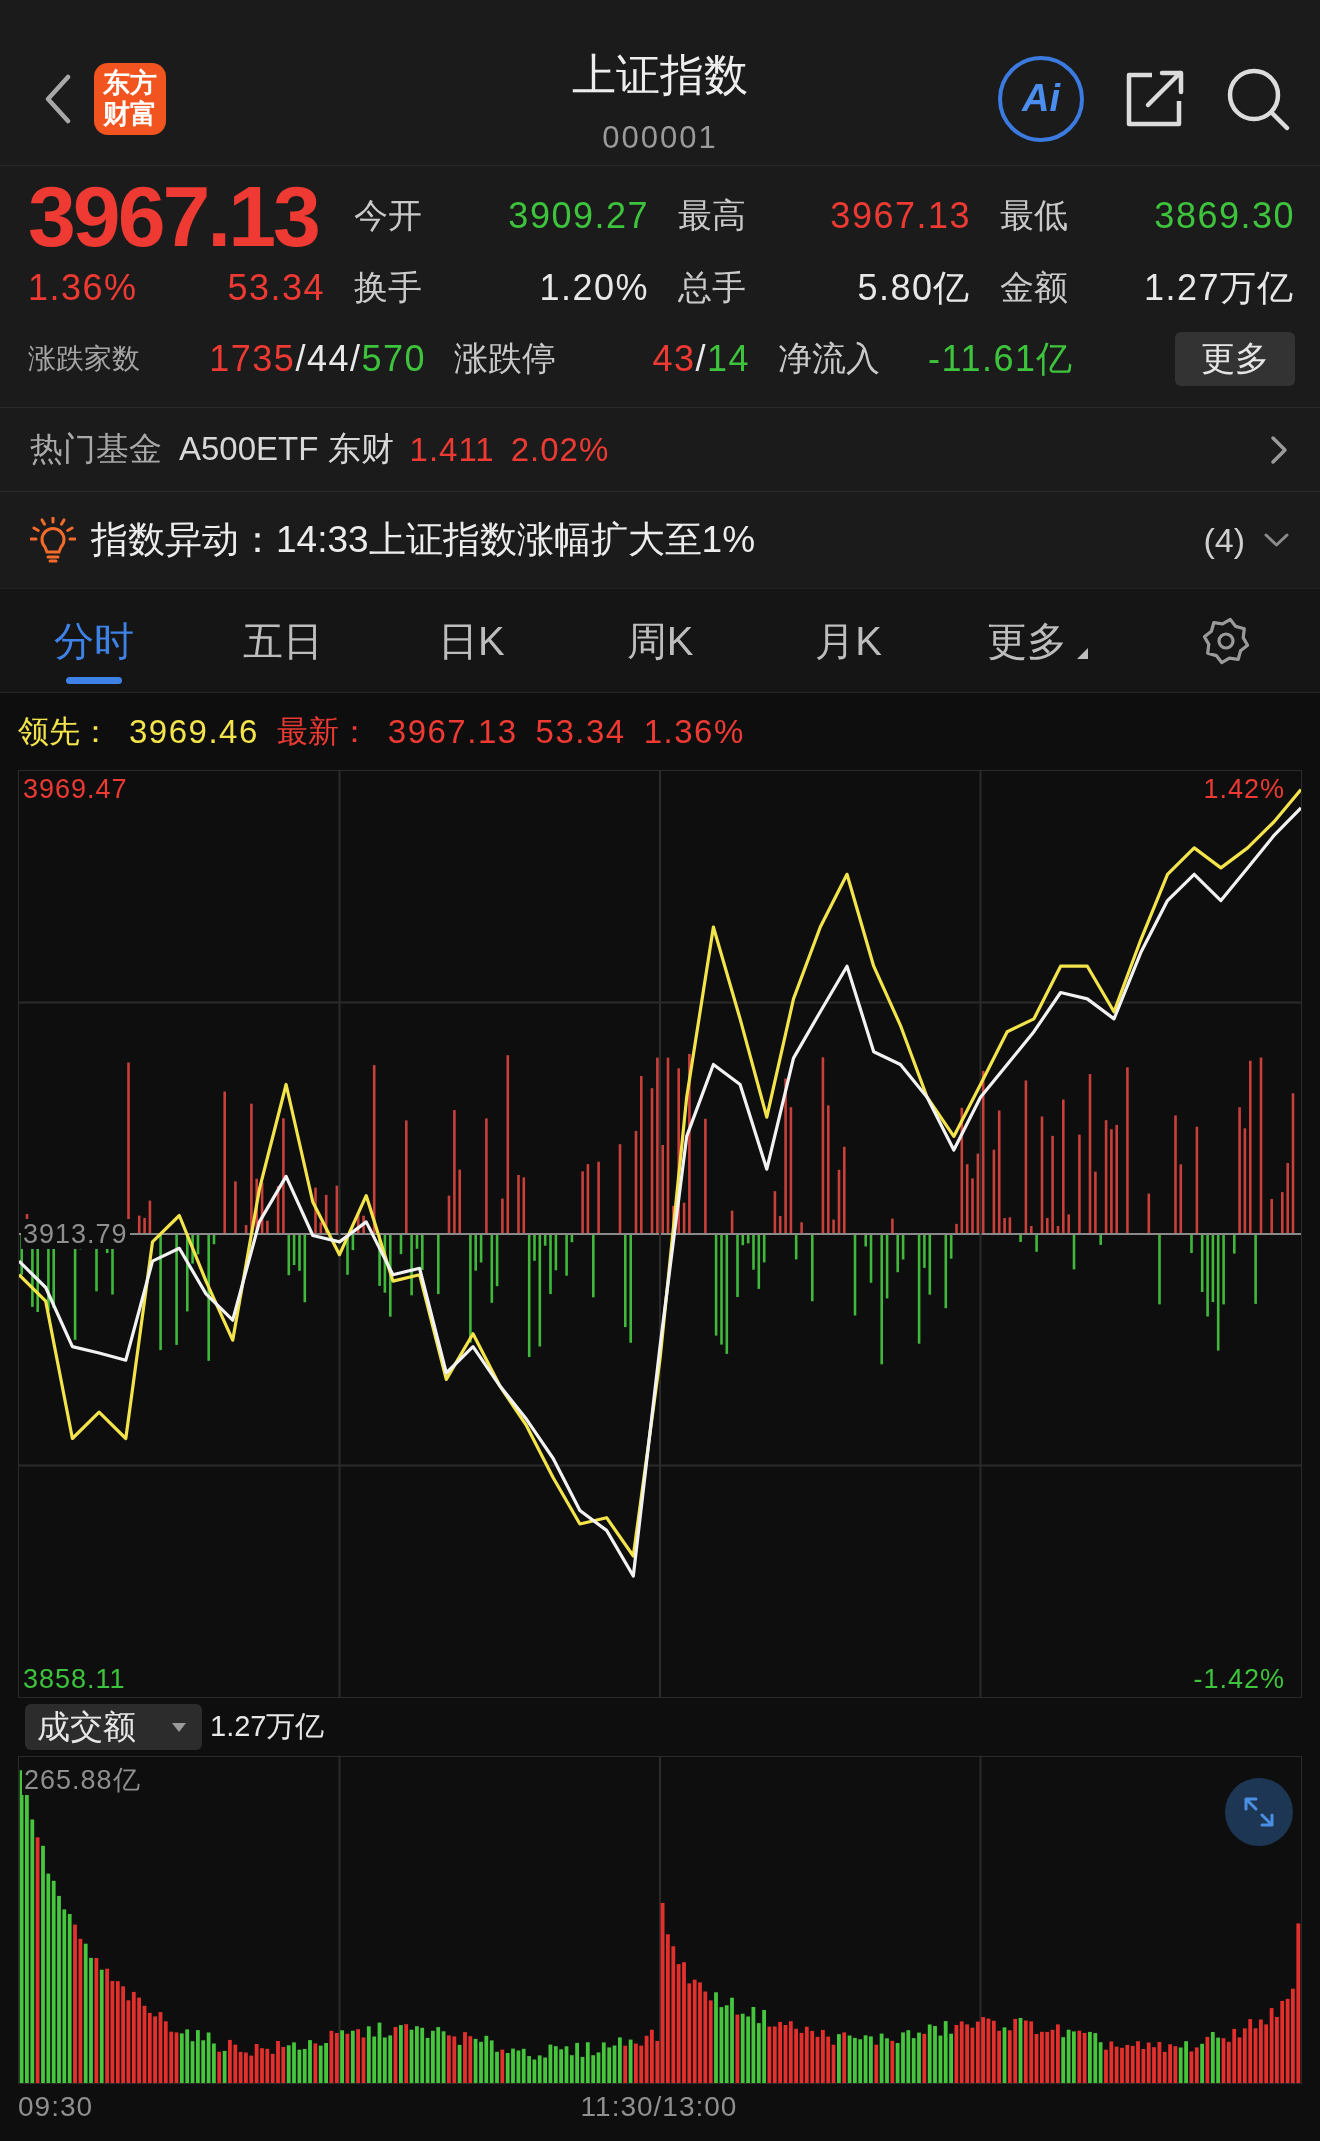 The height and width of the screenshot is (2141, 1320). Describe the element at coordinates (388, 287) in the screenshot. I see `stat-label: 换手` at that location.